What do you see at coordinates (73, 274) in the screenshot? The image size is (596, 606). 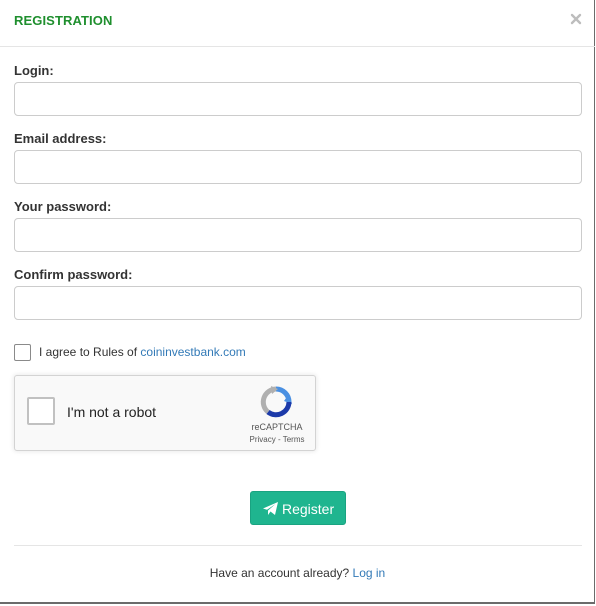 I see `confirm-password-label: Confirm password:` at bounding box center [73, 274].